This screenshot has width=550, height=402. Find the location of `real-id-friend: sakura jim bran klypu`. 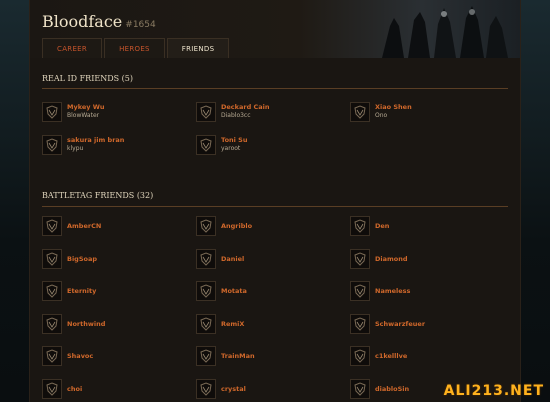

real-id-friend: sakura jim bran klypu is located at coordinates (112, 146).